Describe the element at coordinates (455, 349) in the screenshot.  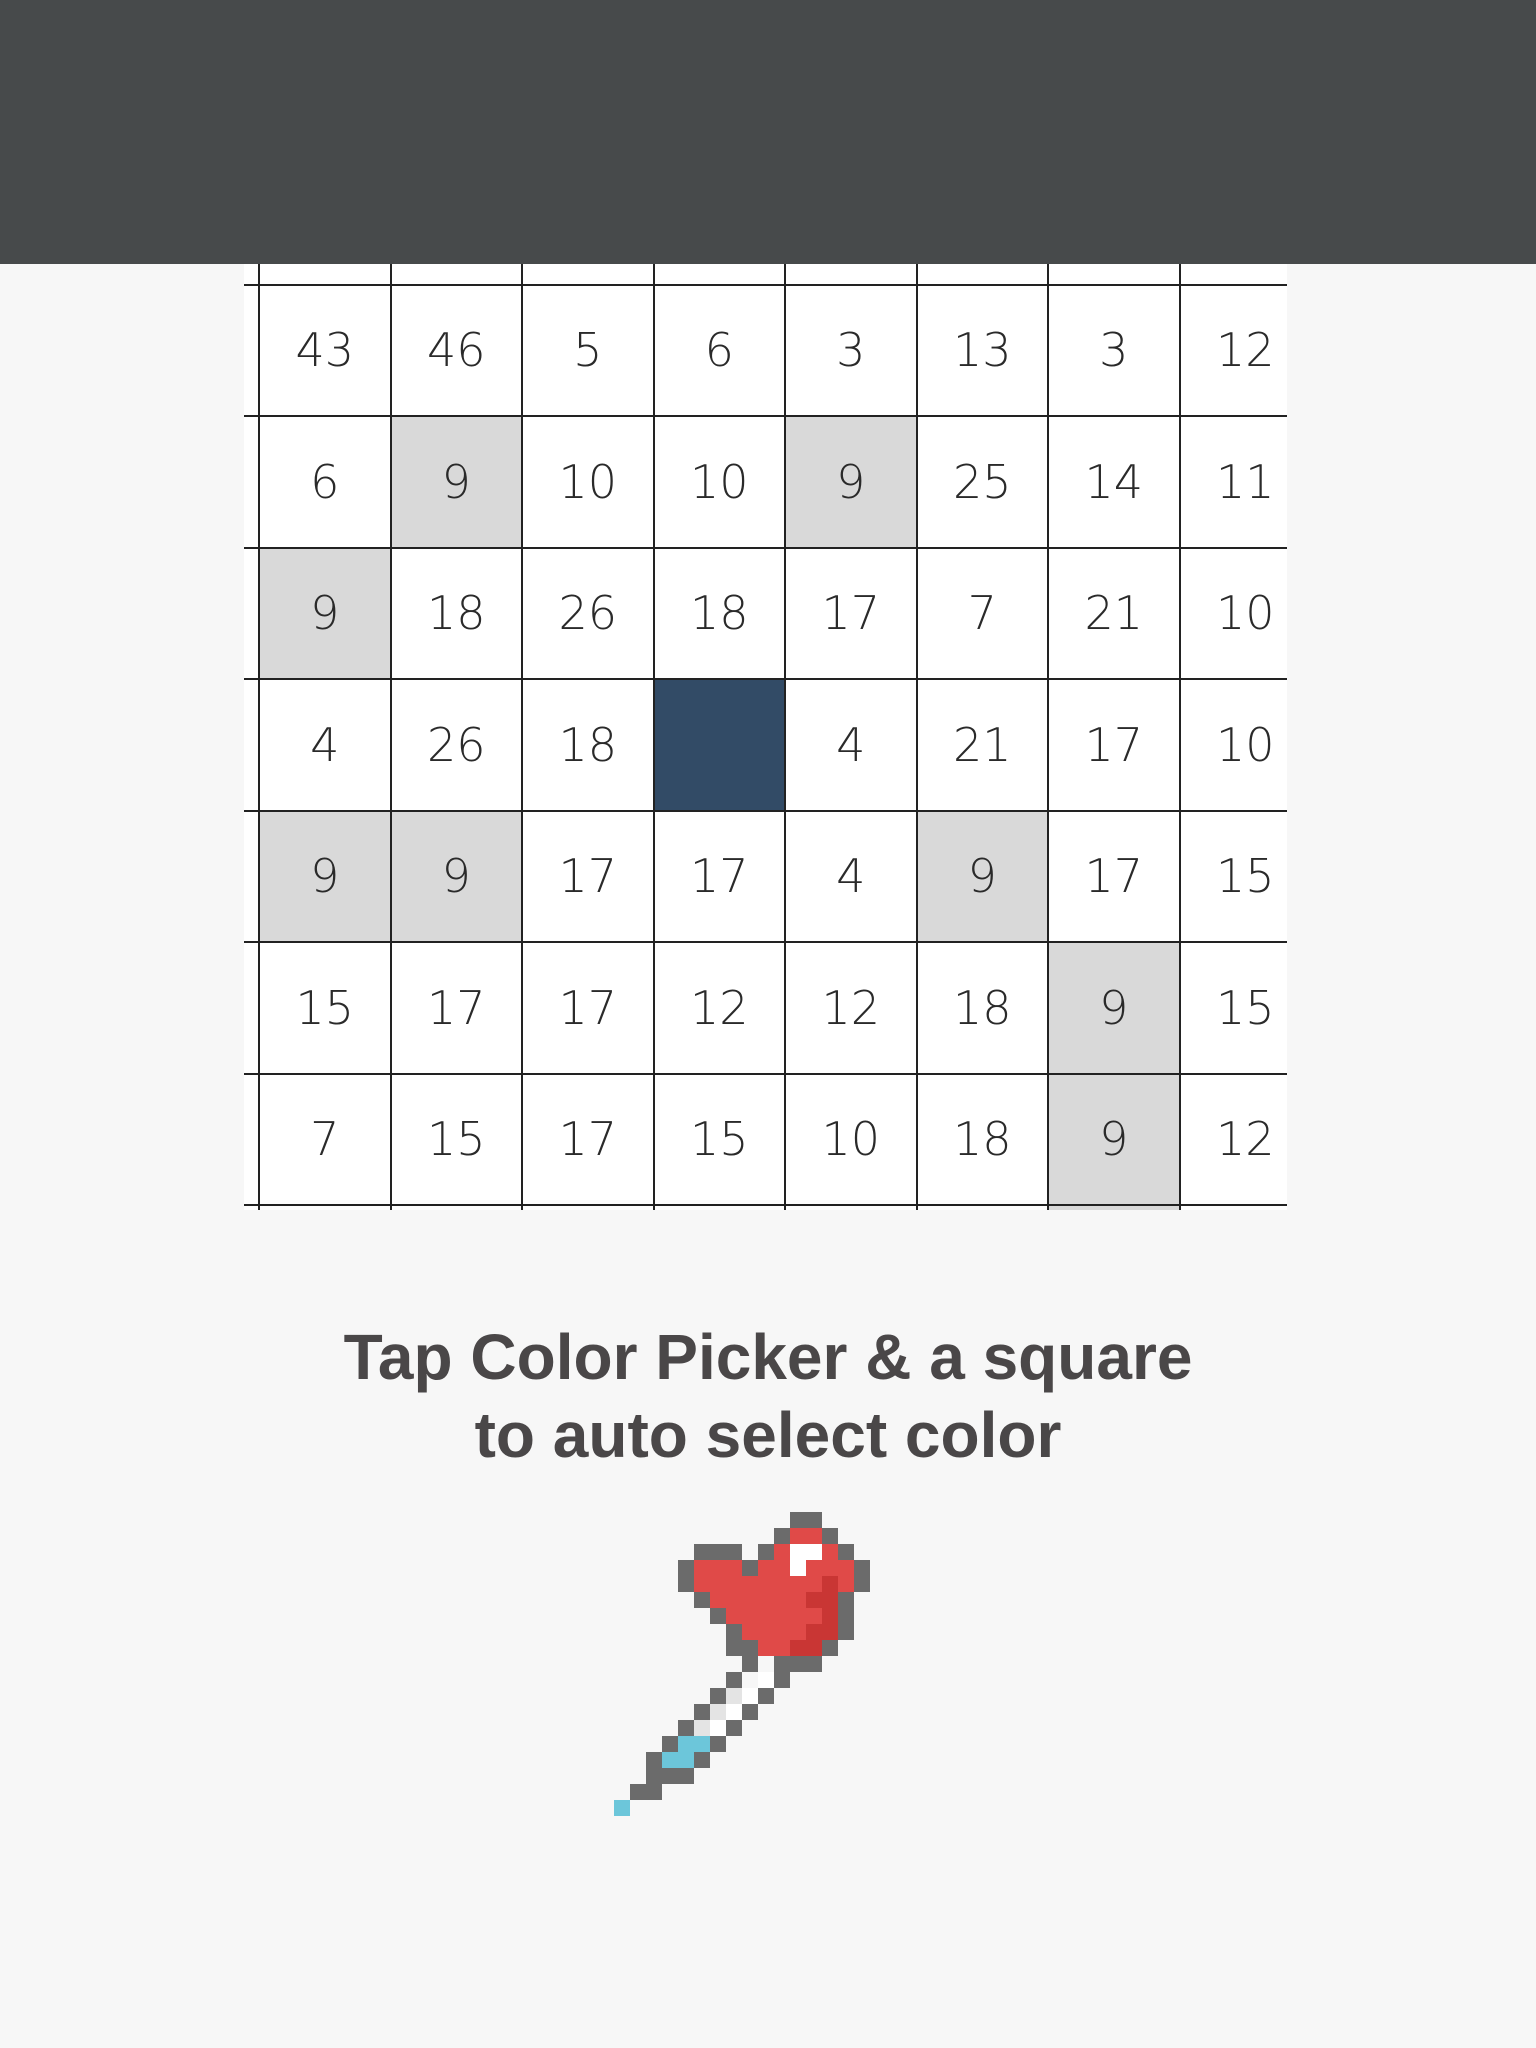
I see `grid-cell: 46` at that location.